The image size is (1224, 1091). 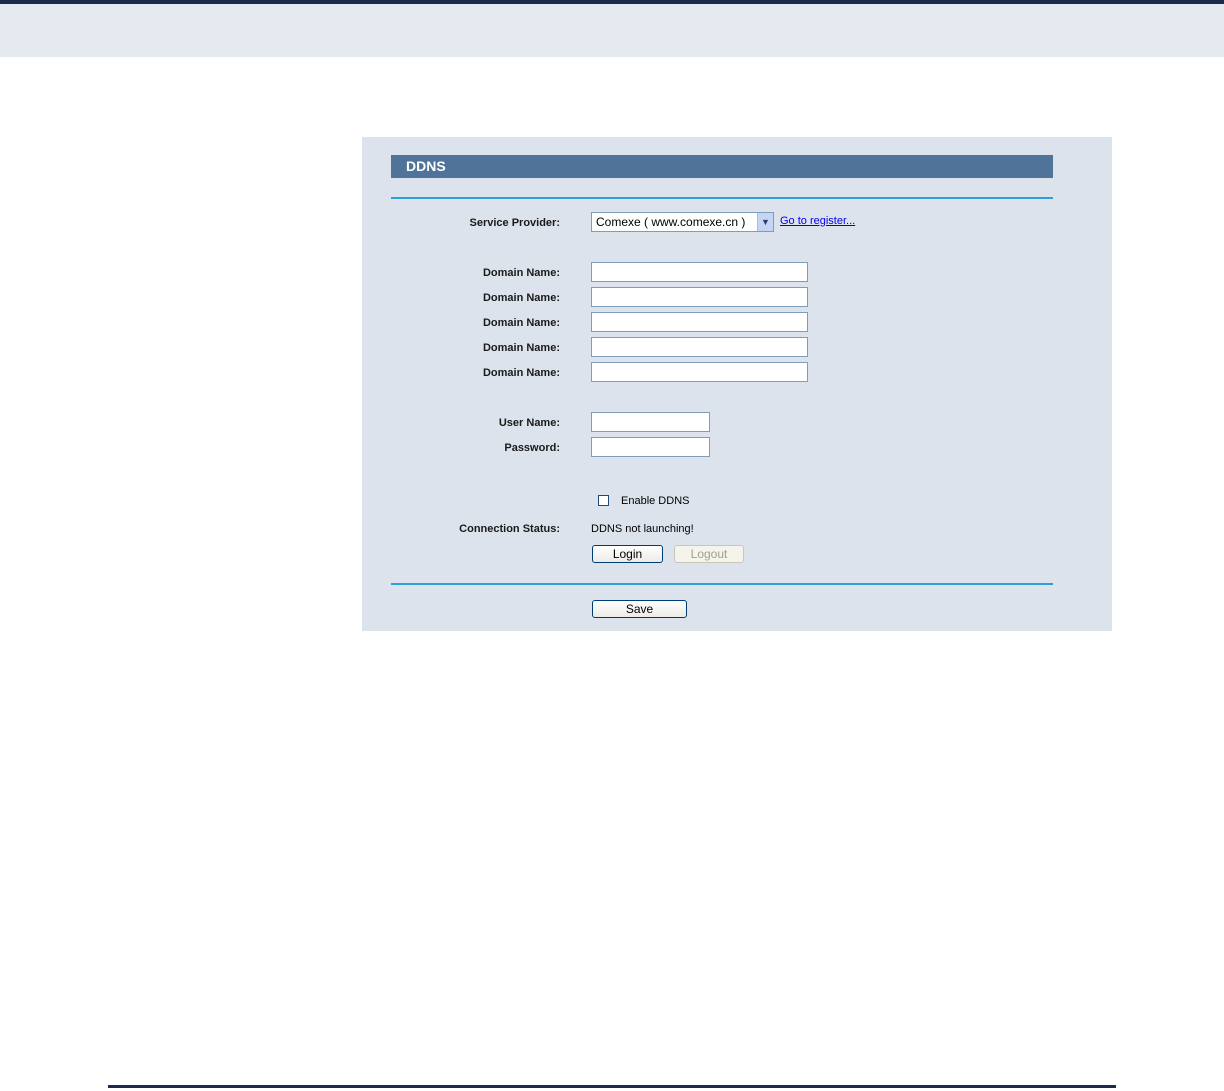 I want to click on password-field, so click(x=650, y=447).